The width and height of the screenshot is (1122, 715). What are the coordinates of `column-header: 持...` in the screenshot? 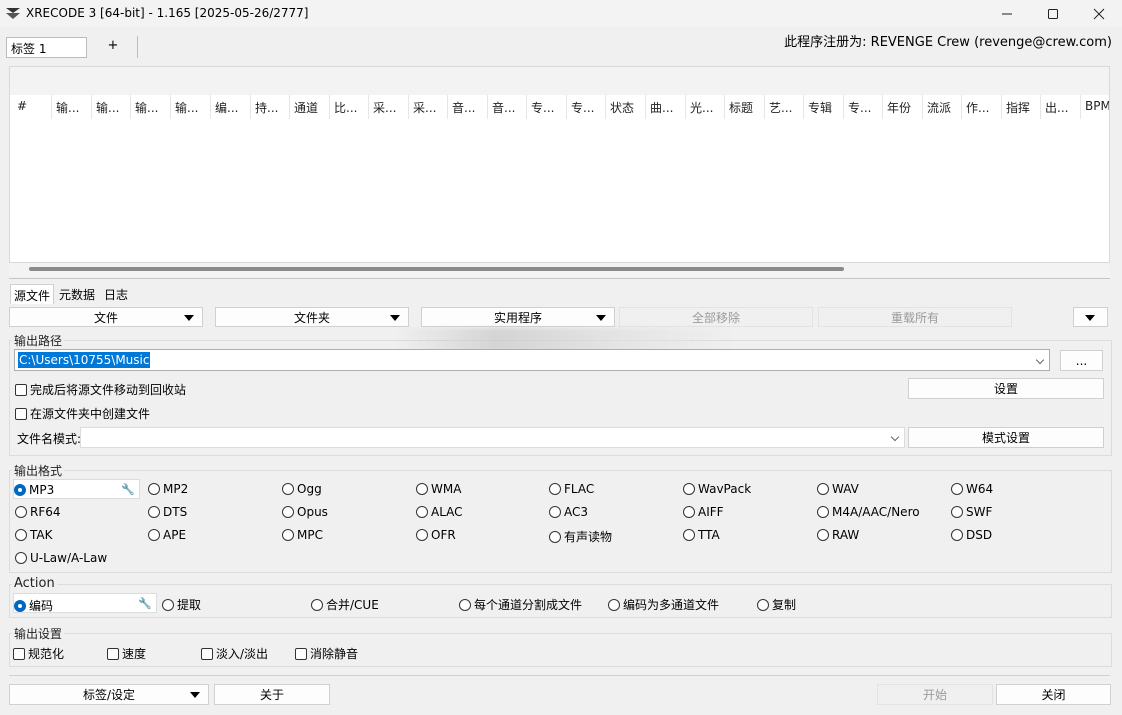 It's located at (270, 107).